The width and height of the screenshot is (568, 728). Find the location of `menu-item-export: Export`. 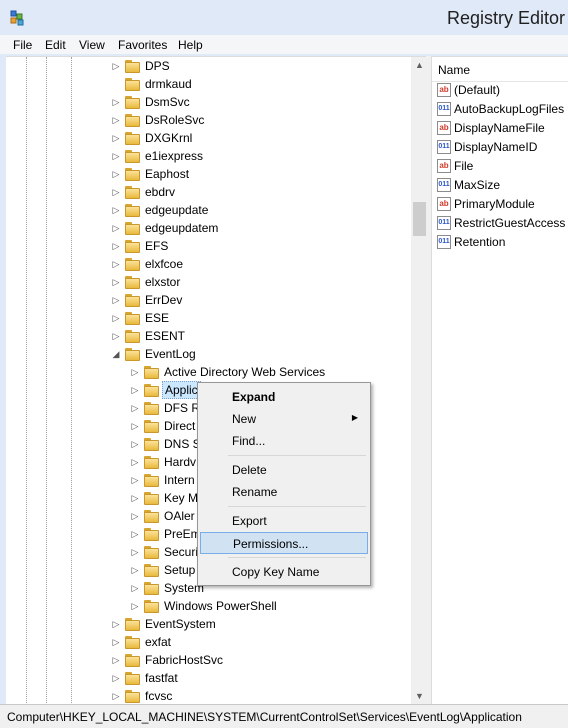

menu-item-export: Export is located at coordinates (284, 521).